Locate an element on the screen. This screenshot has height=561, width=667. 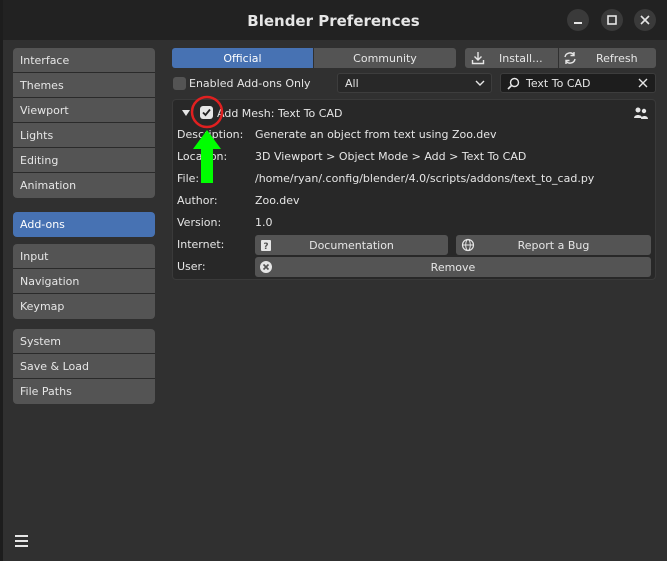
maximize-icon is located at coordinates (612, 20).